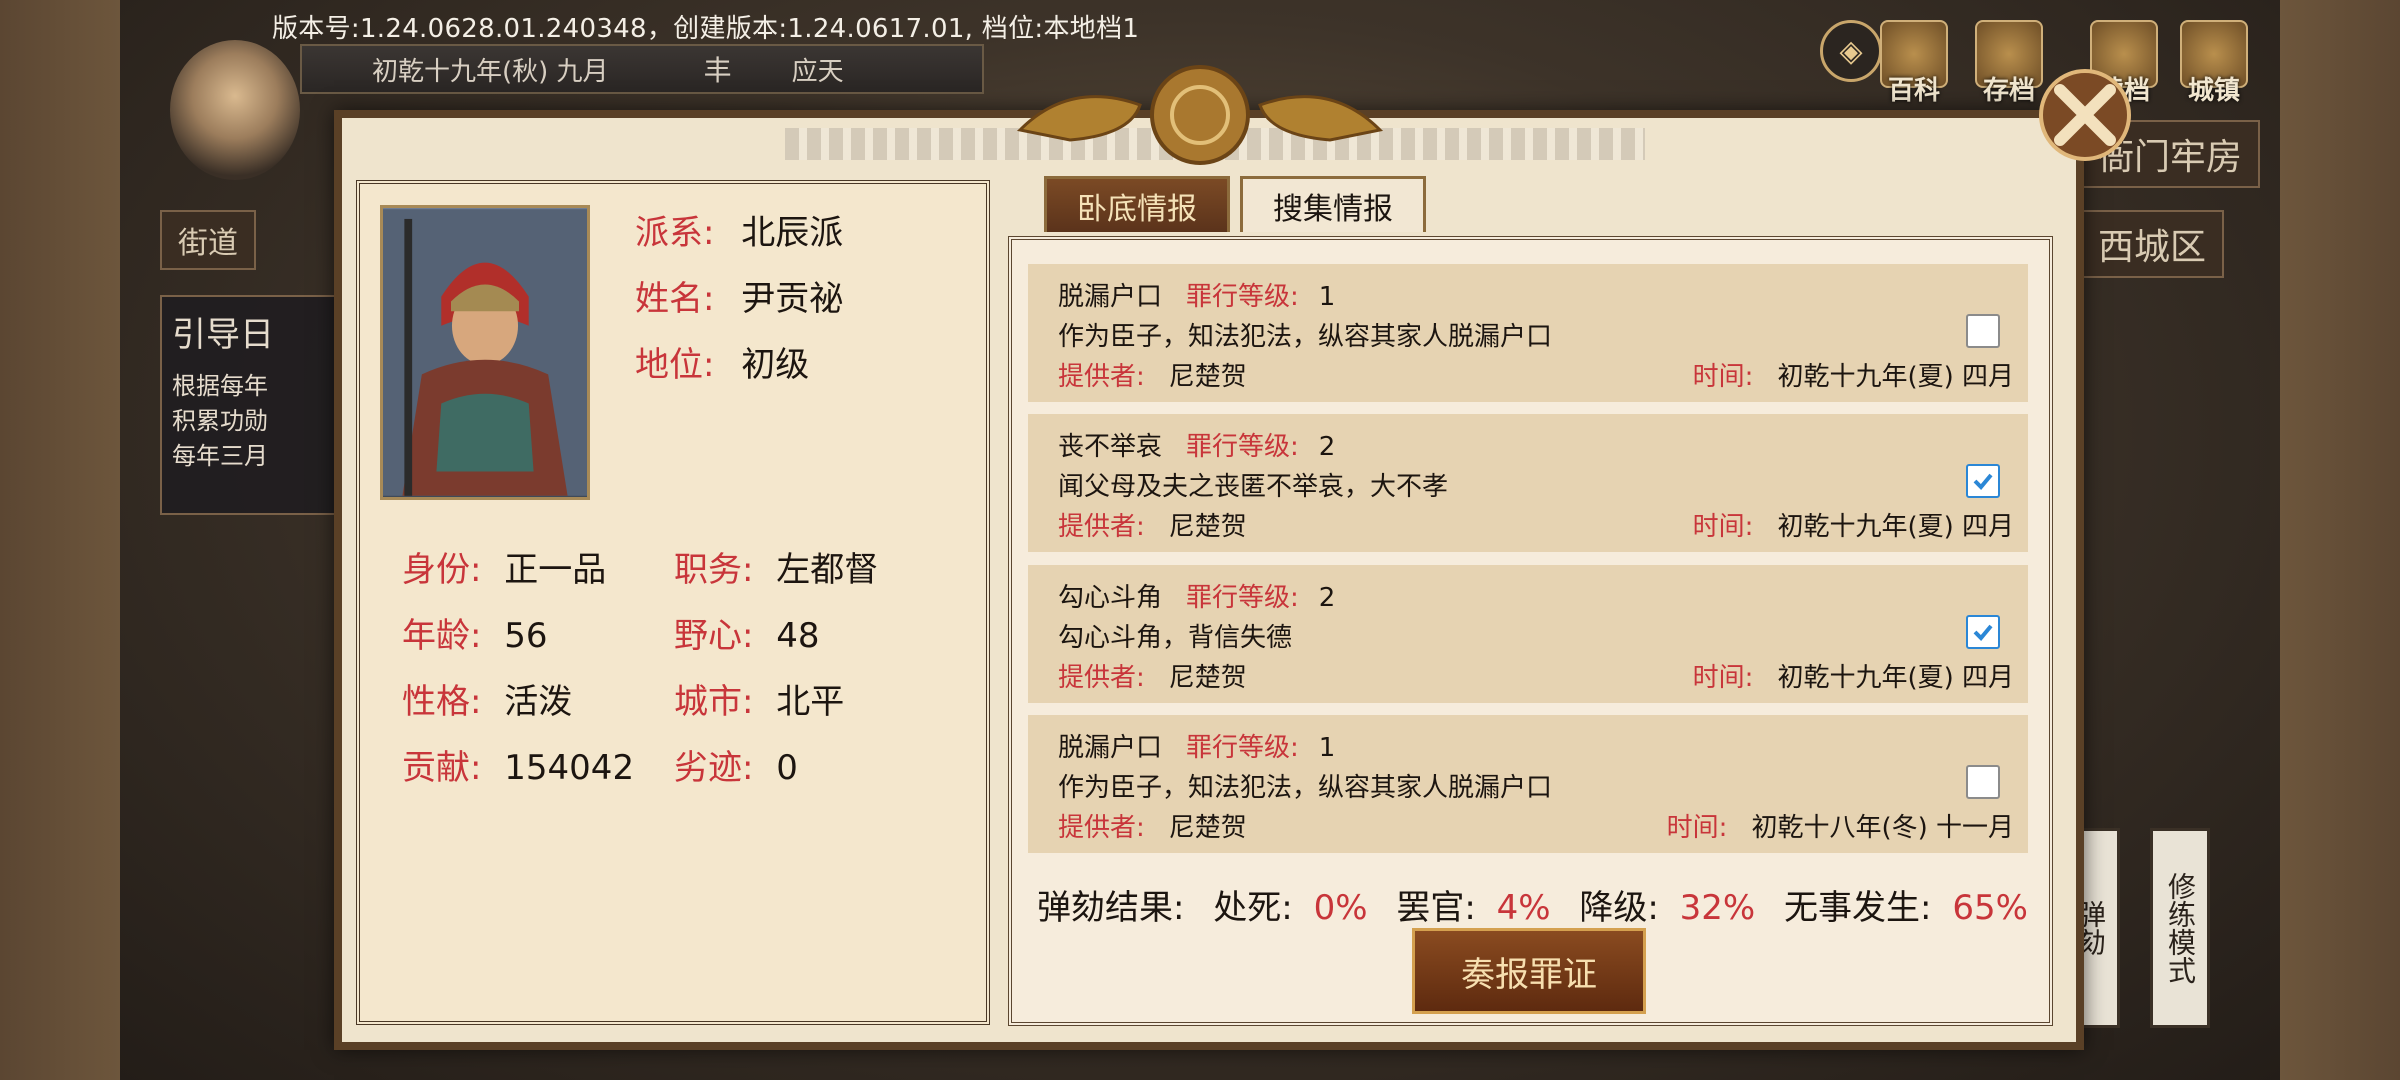 This screenshot has height=1080, width=2400. I want to click on guide-title: 引导日, so click(223, 335).